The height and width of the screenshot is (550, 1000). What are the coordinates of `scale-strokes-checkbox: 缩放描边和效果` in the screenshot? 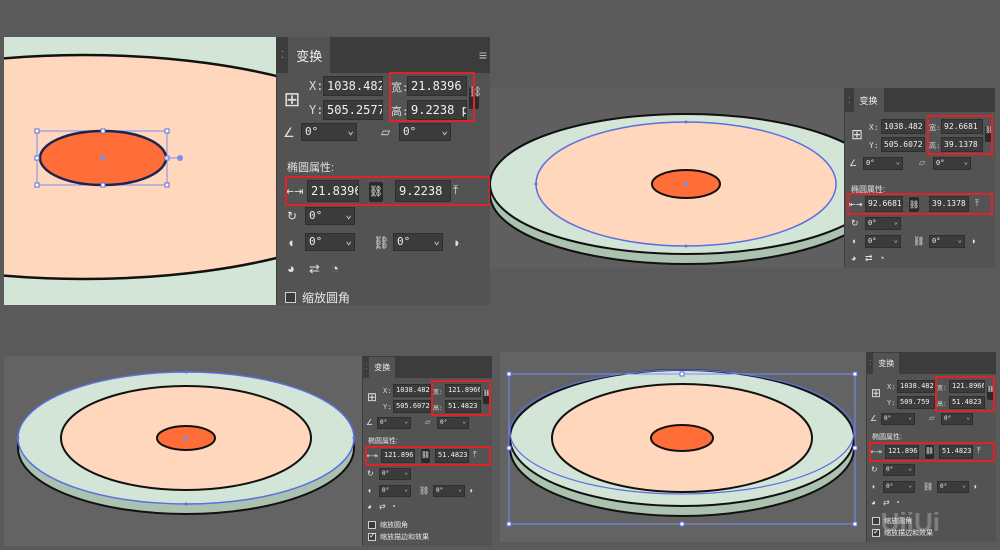 It's located at (398, 536).